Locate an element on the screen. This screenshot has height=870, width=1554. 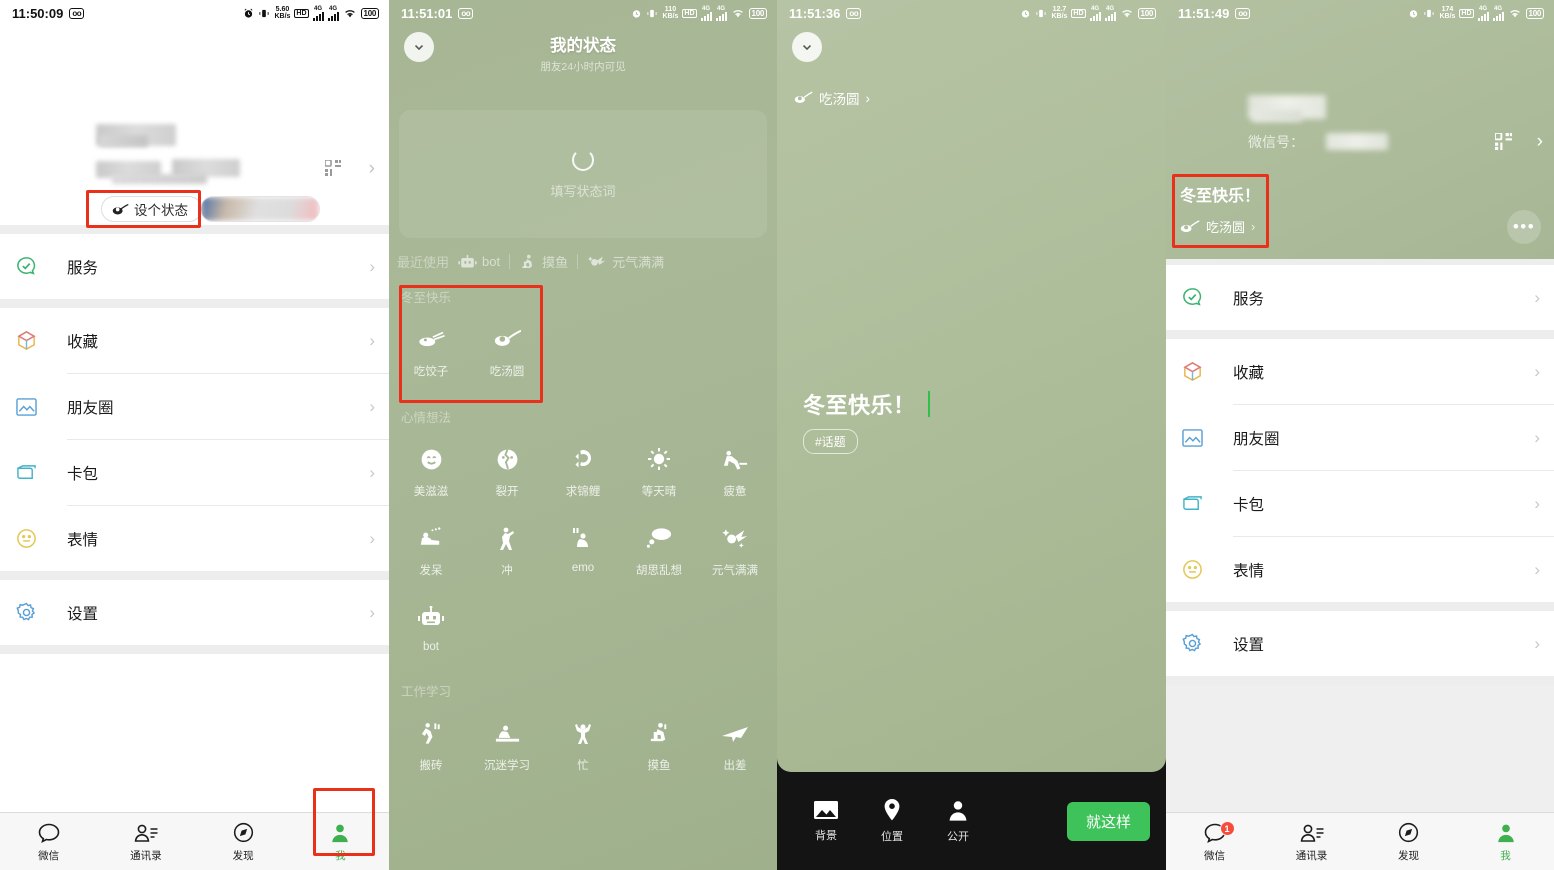
menu-item-label: 服务 is located at coordinates (83, 268).